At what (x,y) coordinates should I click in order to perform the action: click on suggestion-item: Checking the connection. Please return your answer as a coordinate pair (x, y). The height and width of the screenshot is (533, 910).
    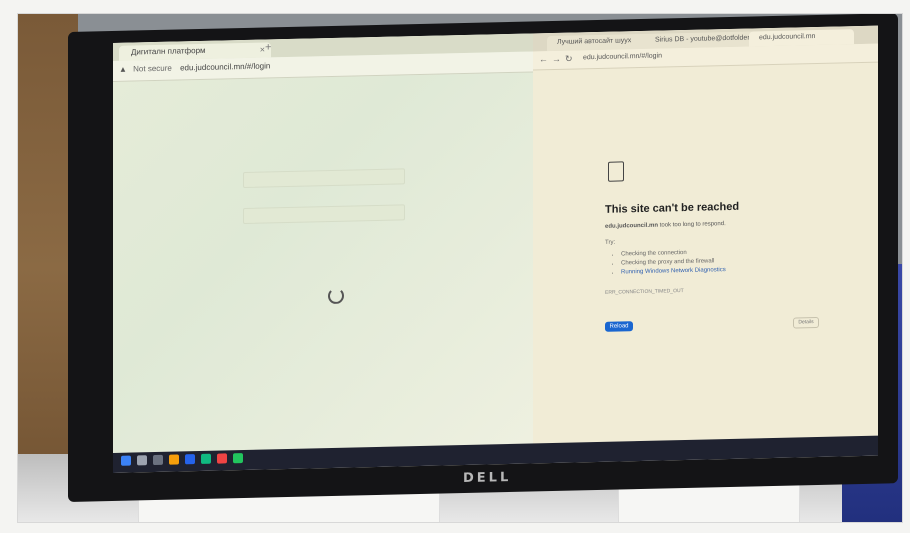
    Looking at the image, I should click on (673, 253).